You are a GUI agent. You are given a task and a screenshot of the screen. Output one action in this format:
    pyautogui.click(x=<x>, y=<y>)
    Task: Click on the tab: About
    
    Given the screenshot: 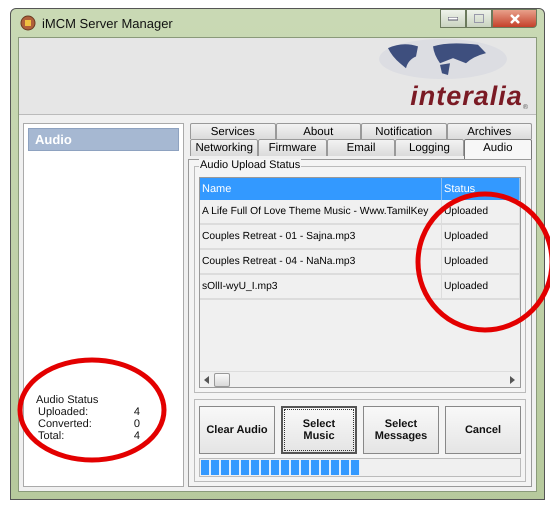 What is the action you would take?
    pyautogui.click(x=318, y=131)
    